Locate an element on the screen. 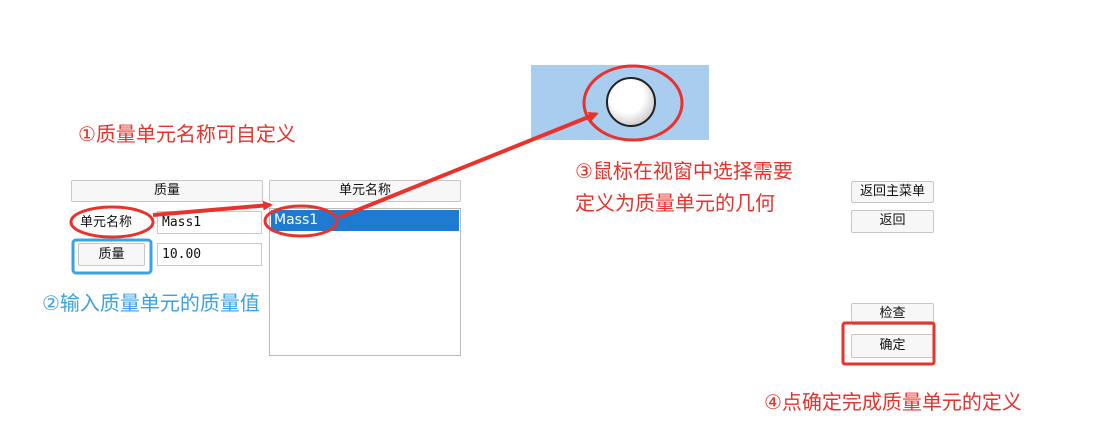  highlight-box-confirm-button is located at coordinates (888, 343).